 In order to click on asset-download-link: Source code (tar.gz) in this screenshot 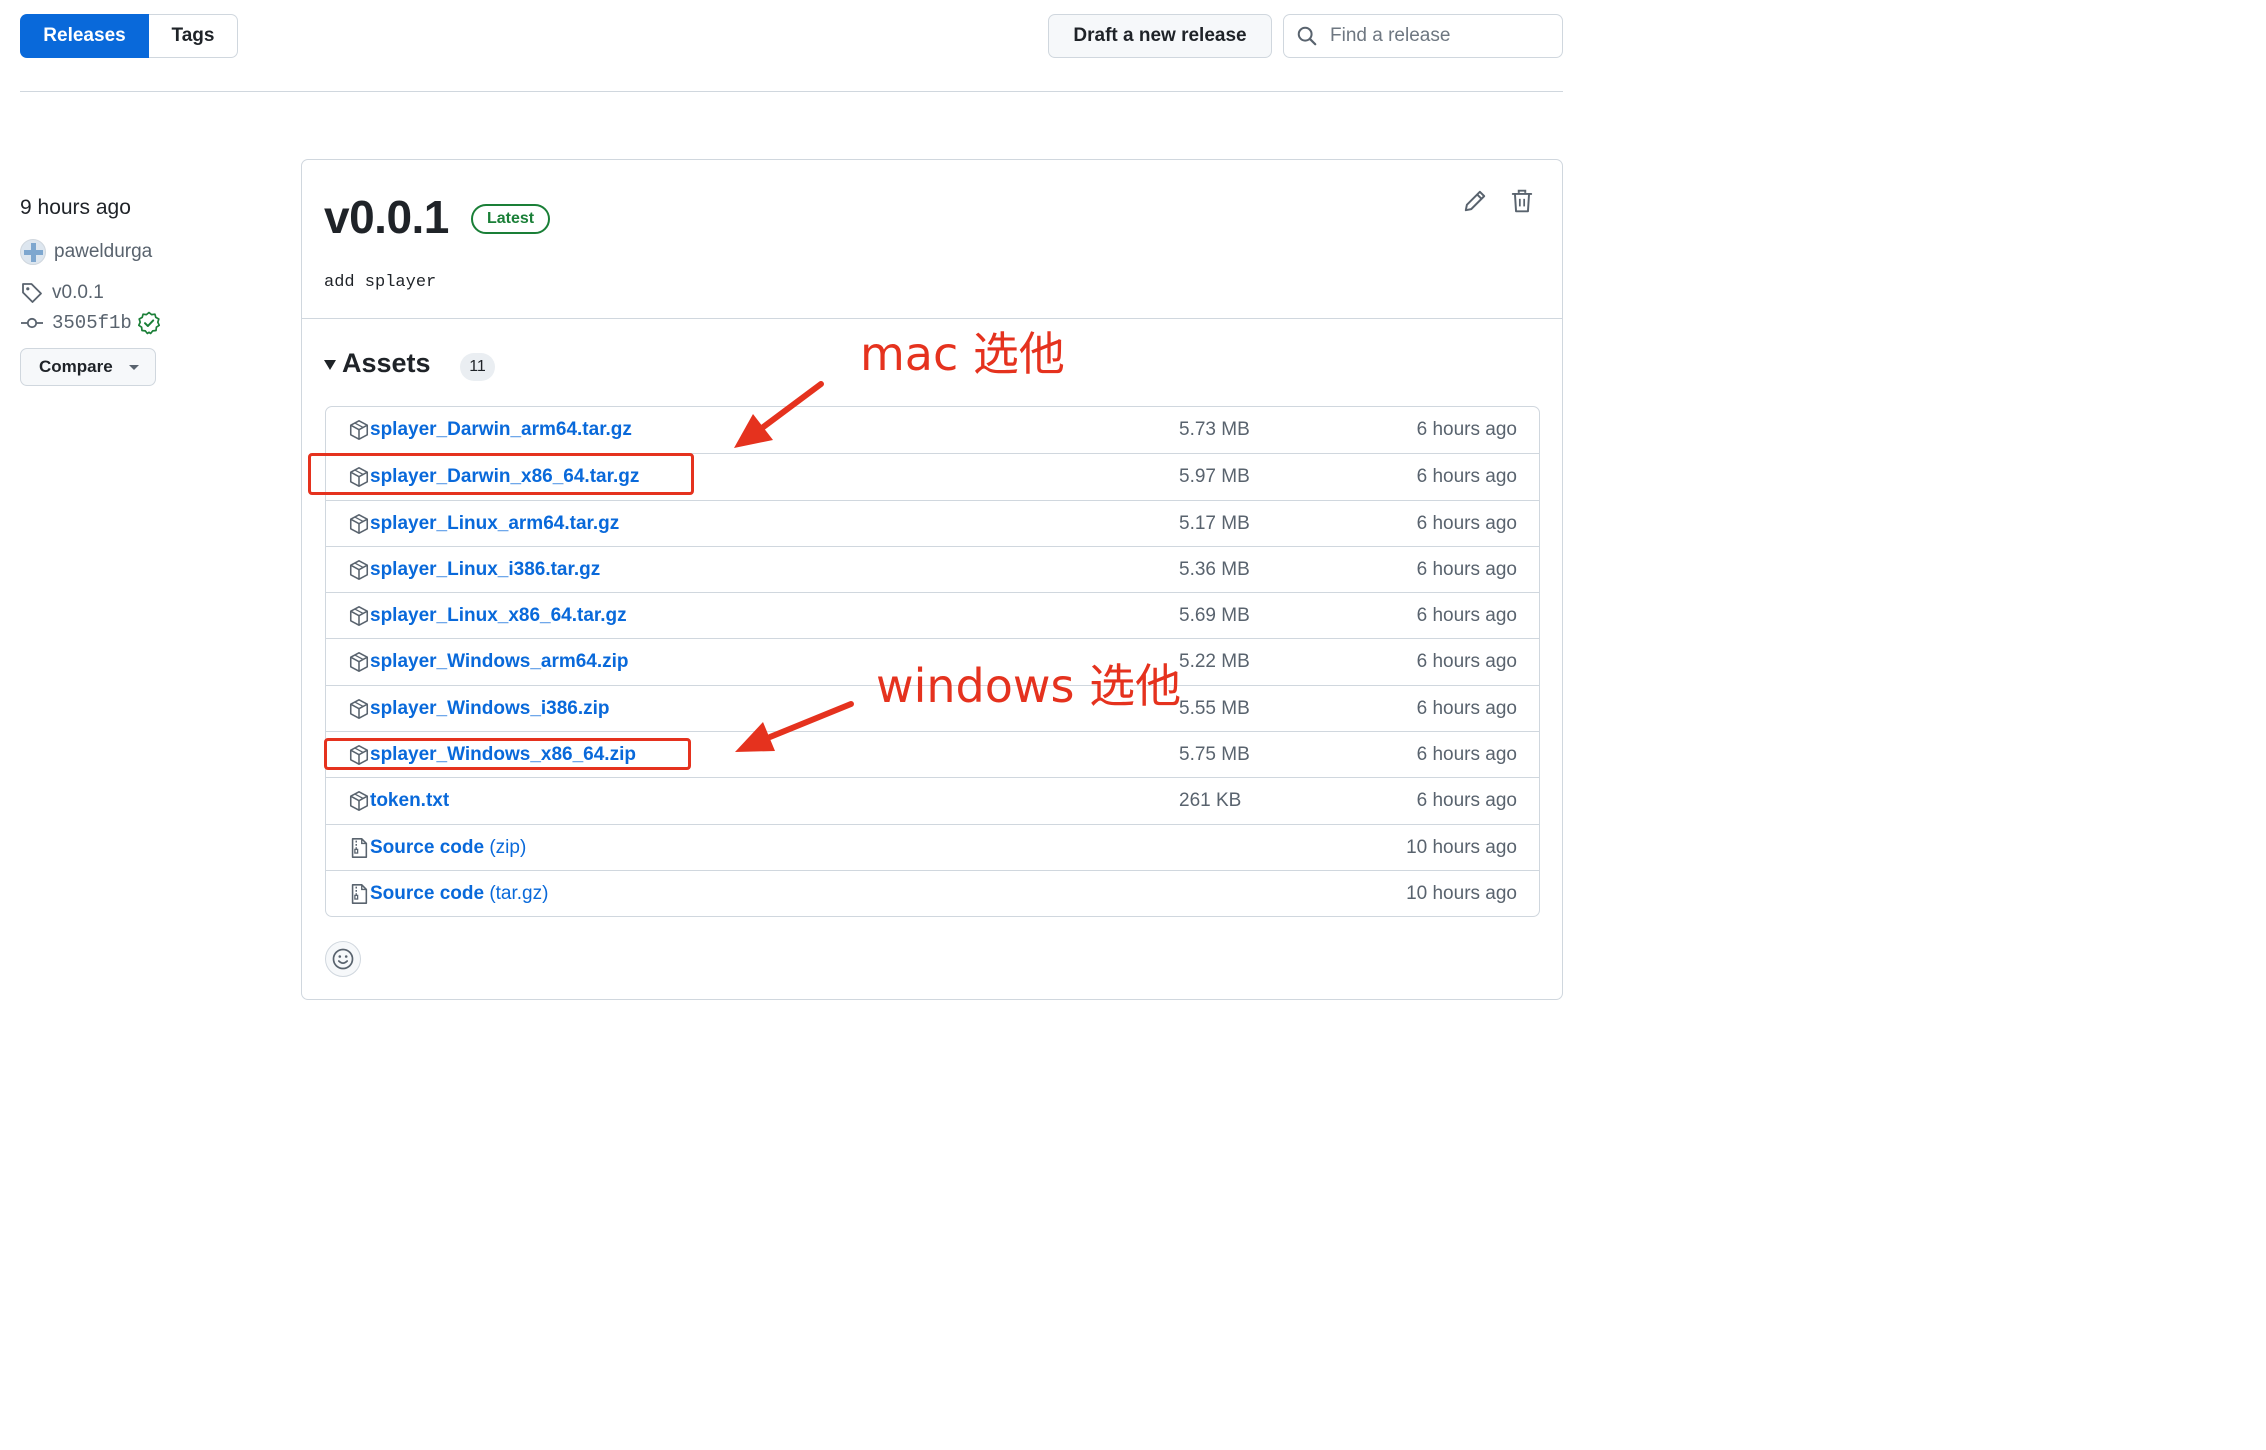, I will do `click(459, 894)`.